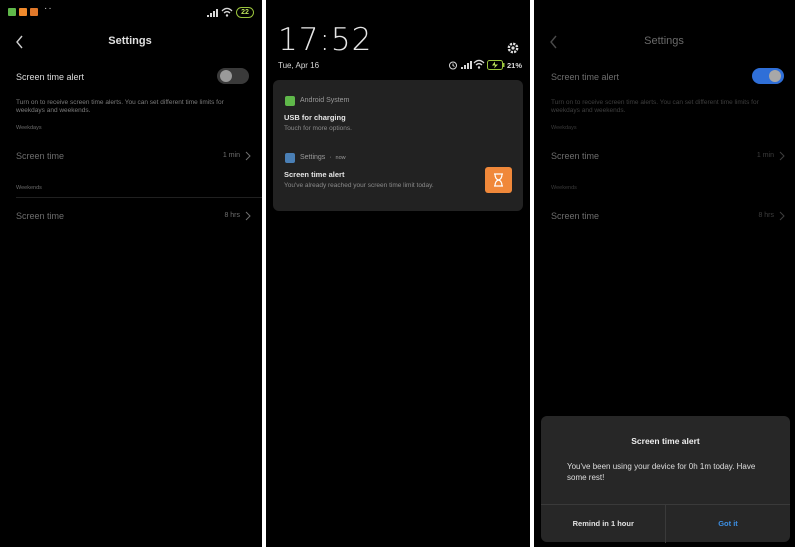 This screenshot has height=547, width=795. What do you see at coordinates (603, 524) in the screenshot?
I see `remind-later-button: Remind in 1 hour` at bounding box center [603, 524].